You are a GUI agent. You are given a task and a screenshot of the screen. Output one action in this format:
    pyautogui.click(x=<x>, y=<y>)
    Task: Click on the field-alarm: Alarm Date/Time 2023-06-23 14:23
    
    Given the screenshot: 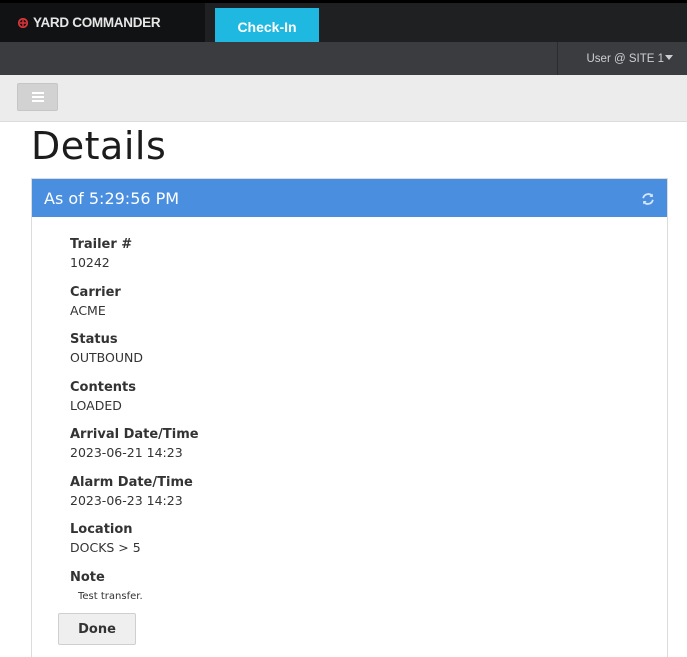 What is the action you would take?
    pyautogui.click(x=134, y=499)
    